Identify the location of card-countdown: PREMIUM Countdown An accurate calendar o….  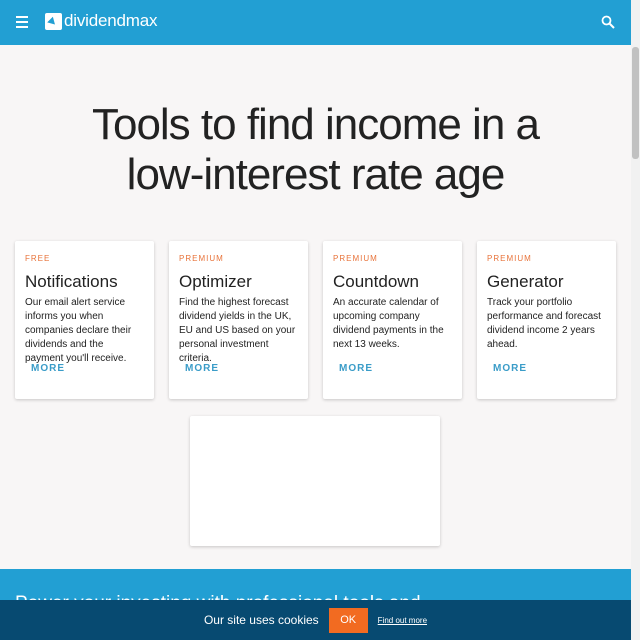
(392, 320).